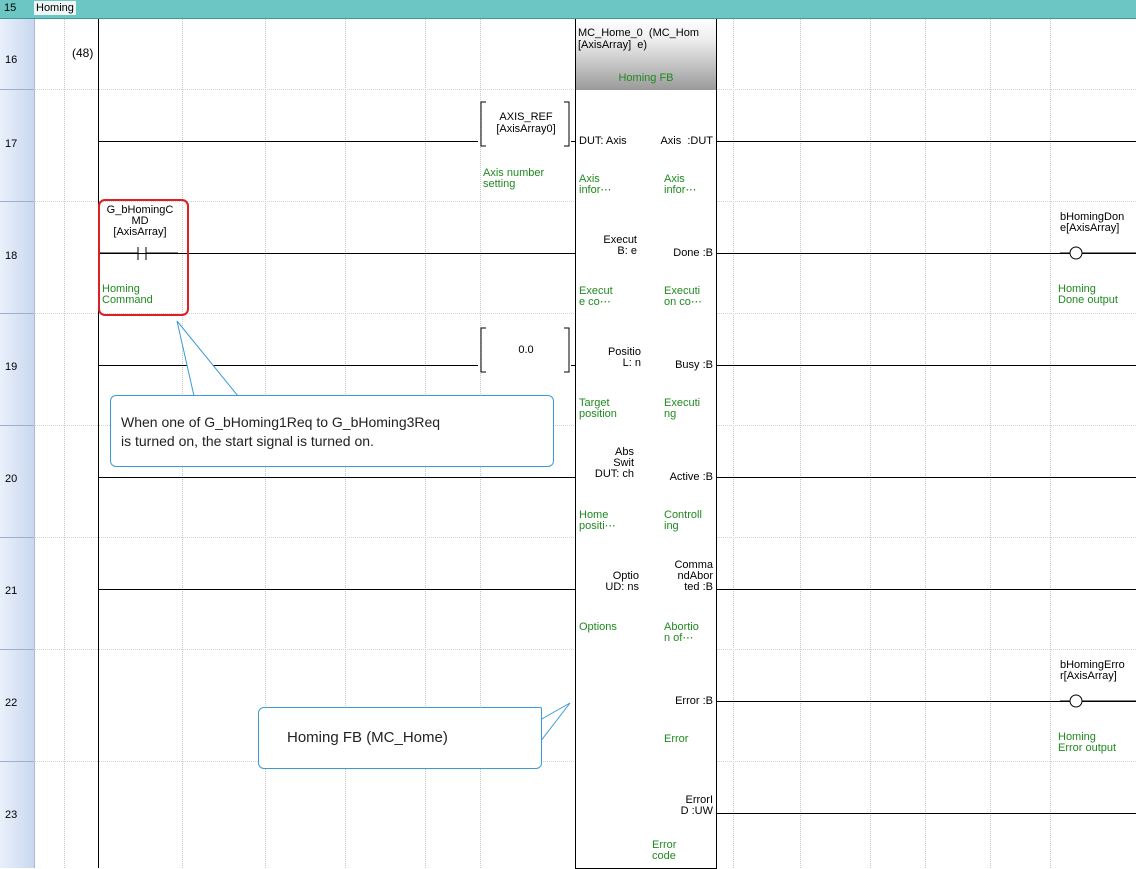  What do you see at coordinates (608, 246) in the screenshot?
I see `fb-pin-execute: Execut B: e` at bounding box center [608, 246].